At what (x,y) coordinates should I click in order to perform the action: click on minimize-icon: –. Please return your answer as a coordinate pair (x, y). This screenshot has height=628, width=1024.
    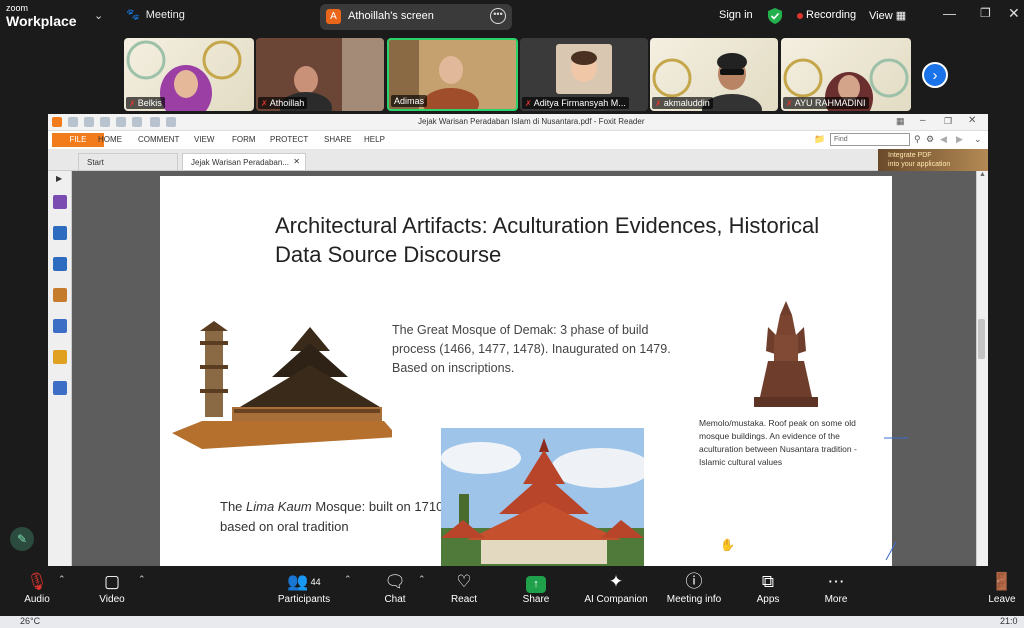
    Looking at the image, I should click on (923, 120).